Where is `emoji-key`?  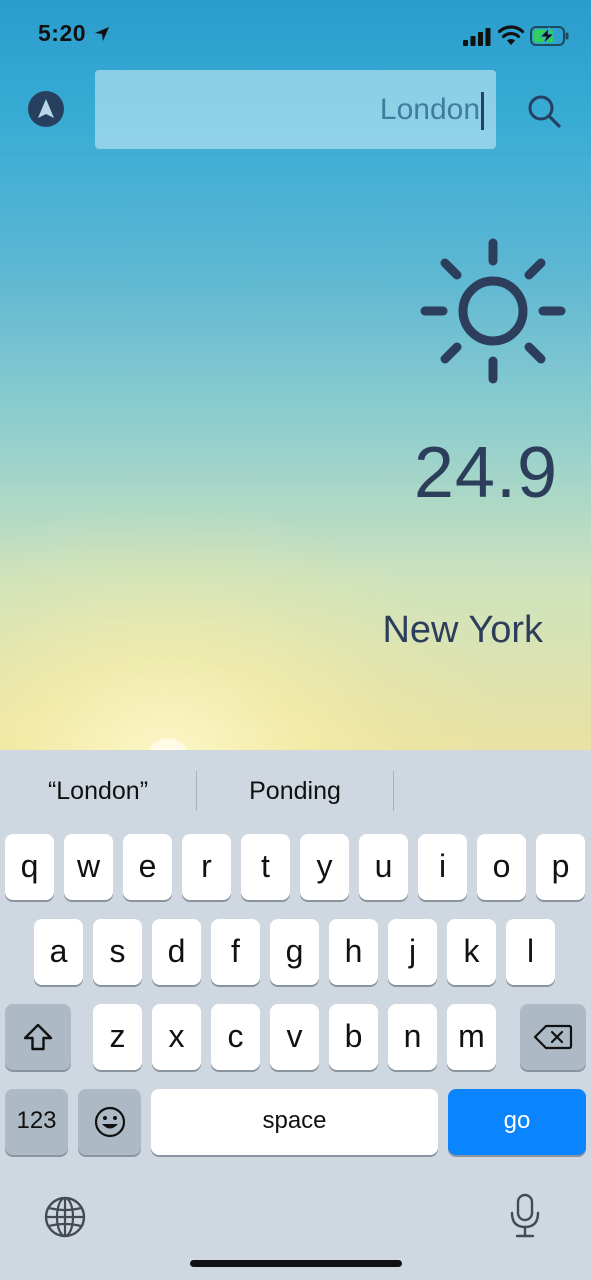 emoji-key is located at coordinates (109, 1122).